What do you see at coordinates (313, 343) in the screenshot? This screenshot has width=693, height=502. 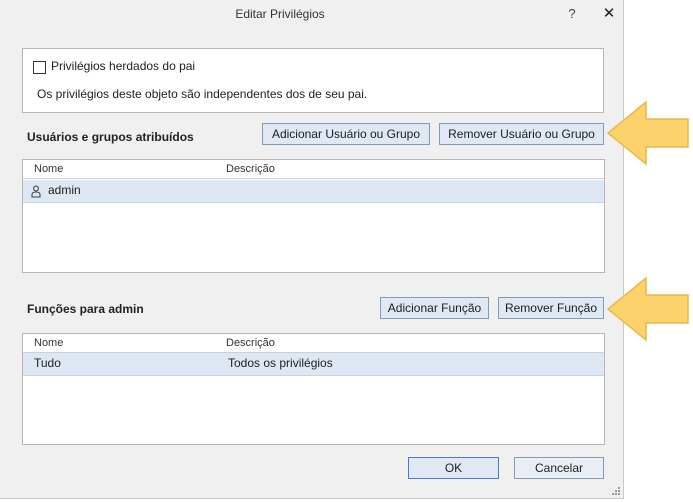 I see `roles-grid-header: Nome Descrição` at bounding box center [313, 343].